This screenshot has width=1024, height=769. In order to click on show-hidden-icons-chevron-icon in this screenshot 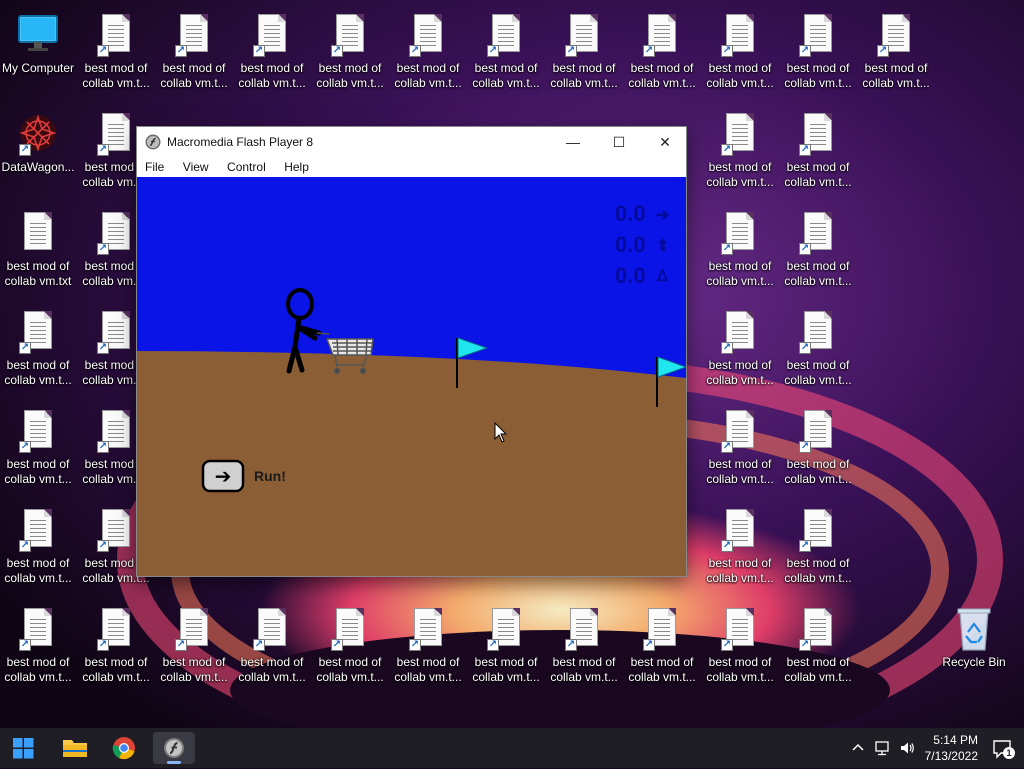, I will do `click(858, 748)`.